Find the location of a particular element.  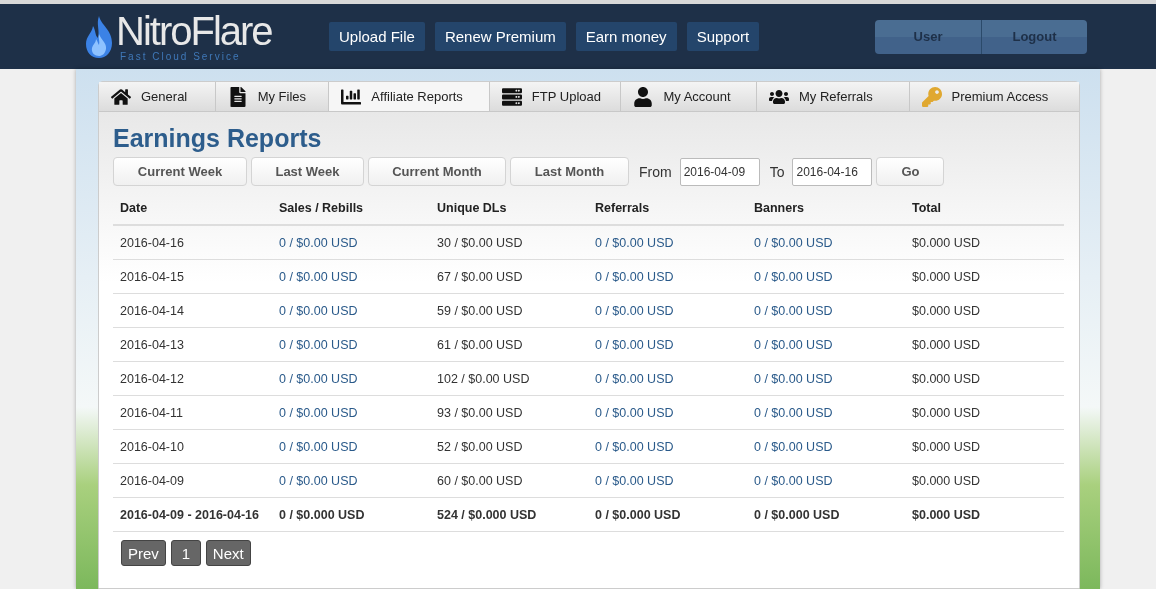

logo-tagline: Fast Cloud Service is located at coordinates (181, 57).